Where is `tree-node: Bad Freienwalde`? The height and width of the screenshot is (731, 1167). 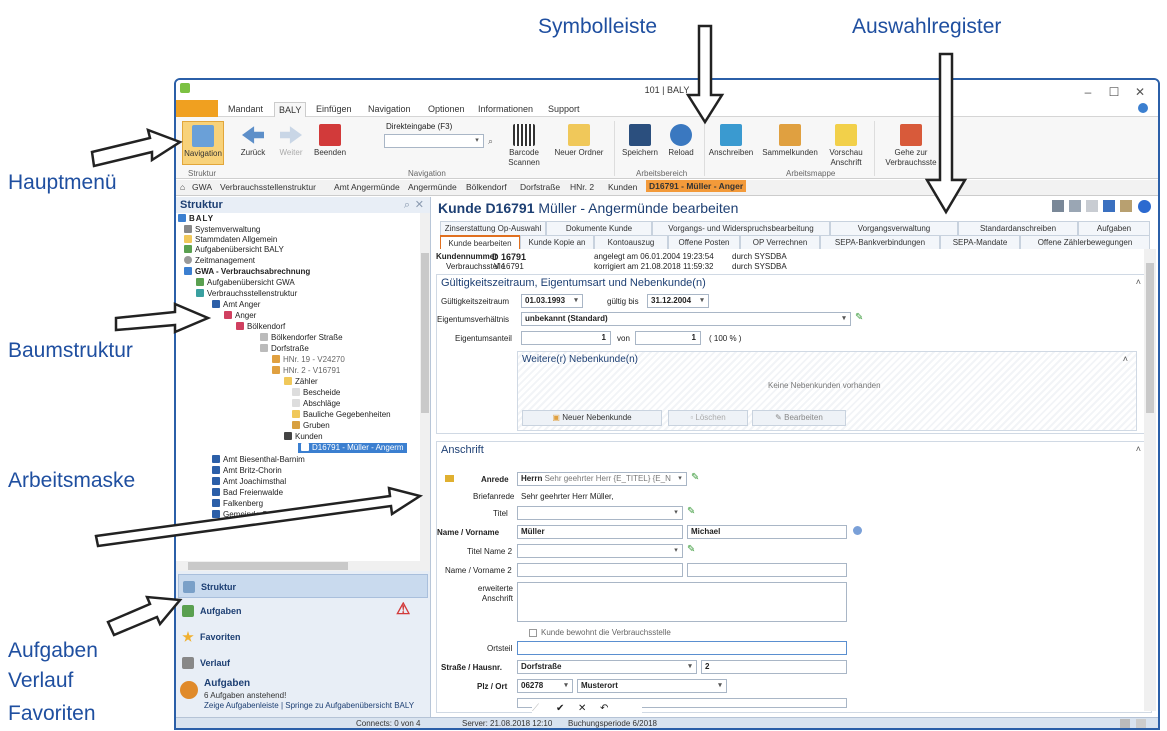
tree-node: Bad Freienwalde is located at coordinates (247, 493).